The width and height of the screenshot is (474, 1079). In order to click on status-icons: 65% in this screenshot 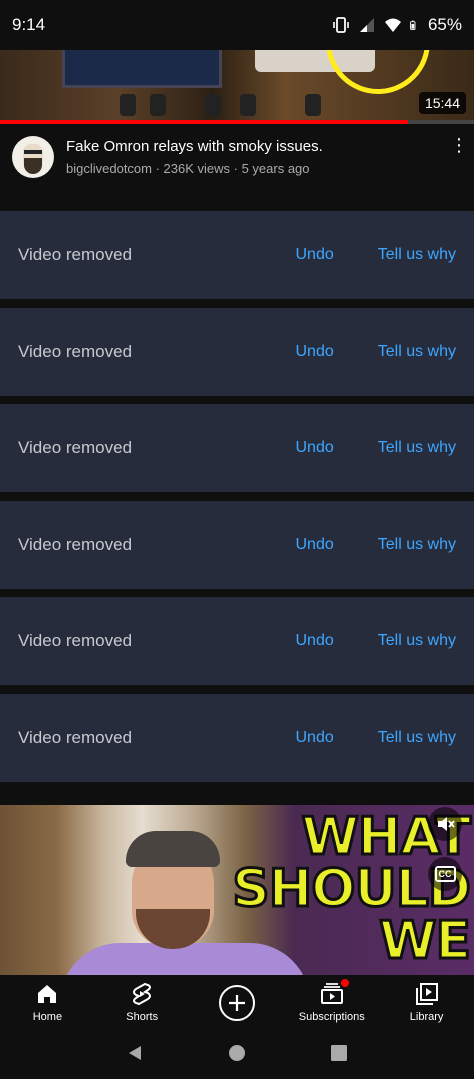, I will do `click(397, 25)`.